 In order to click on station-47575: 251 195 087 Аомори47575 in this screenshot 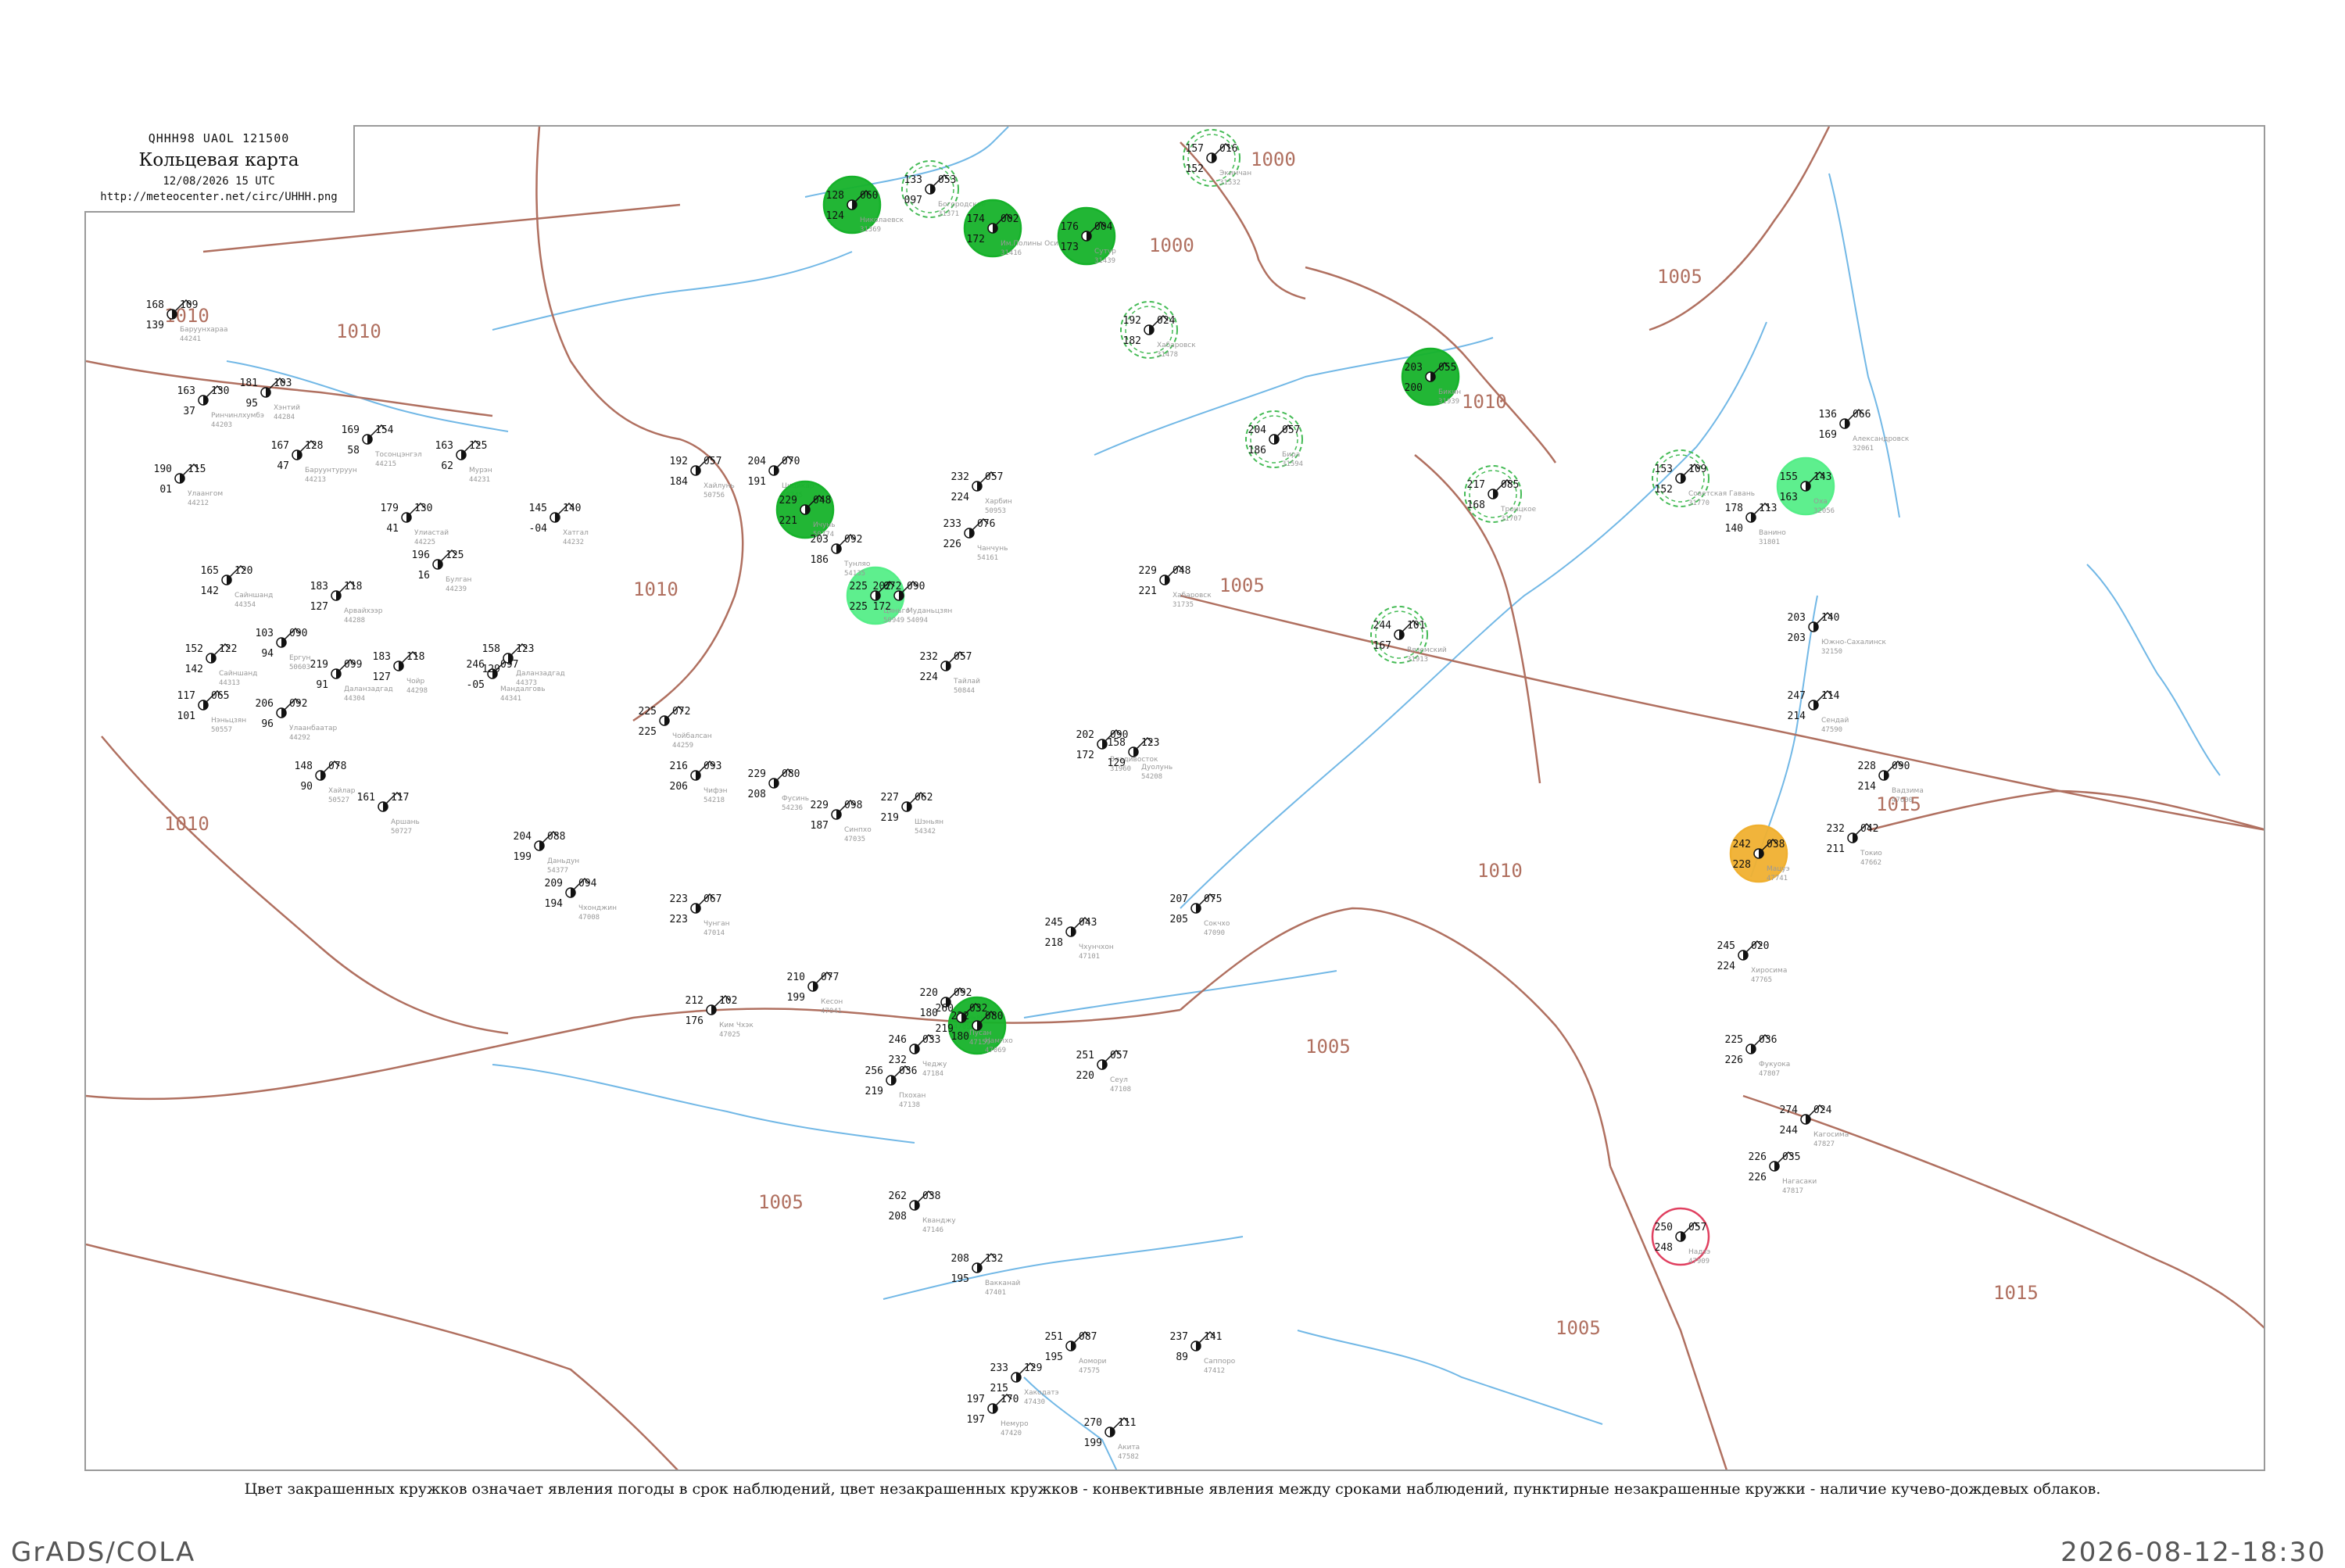, I will do `click(1076, 1352)`.